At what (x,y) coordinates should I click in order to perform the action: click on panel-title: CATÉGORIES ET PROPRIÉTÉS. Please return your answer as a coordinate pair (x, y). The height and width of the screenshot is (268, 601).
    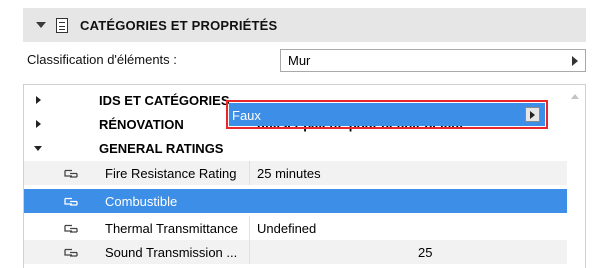
    Looking at the image, I should click on (179, 25).